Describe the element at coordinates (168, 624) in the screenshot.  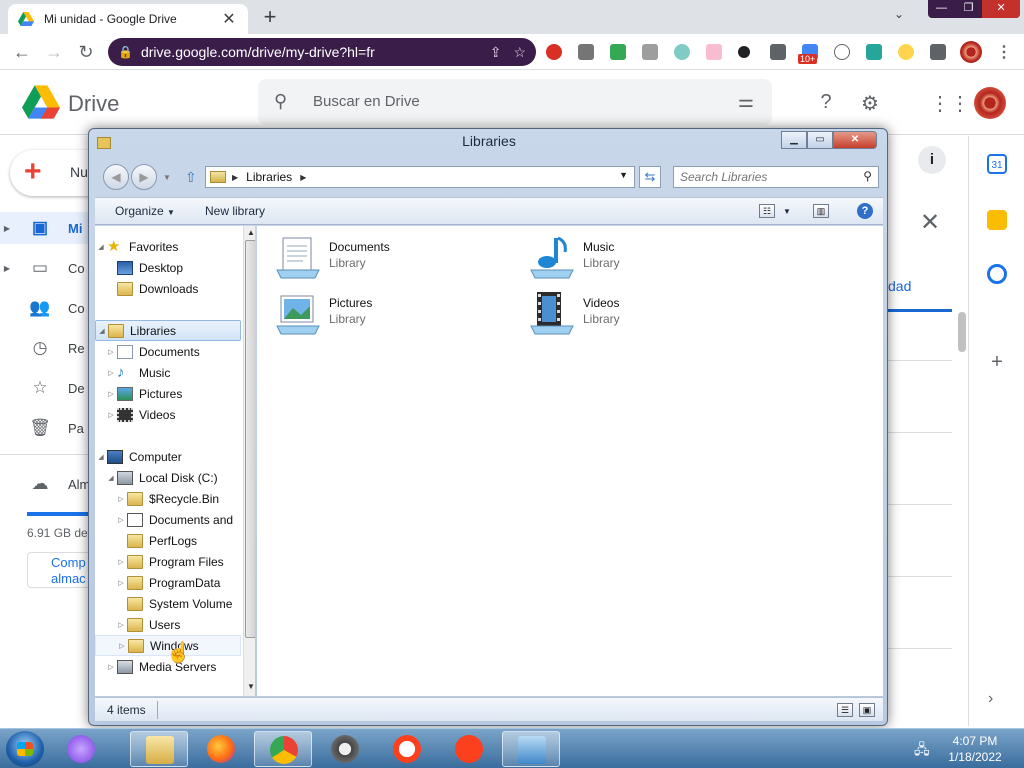
I see `nav-item-users: ▷ Users` at that location.